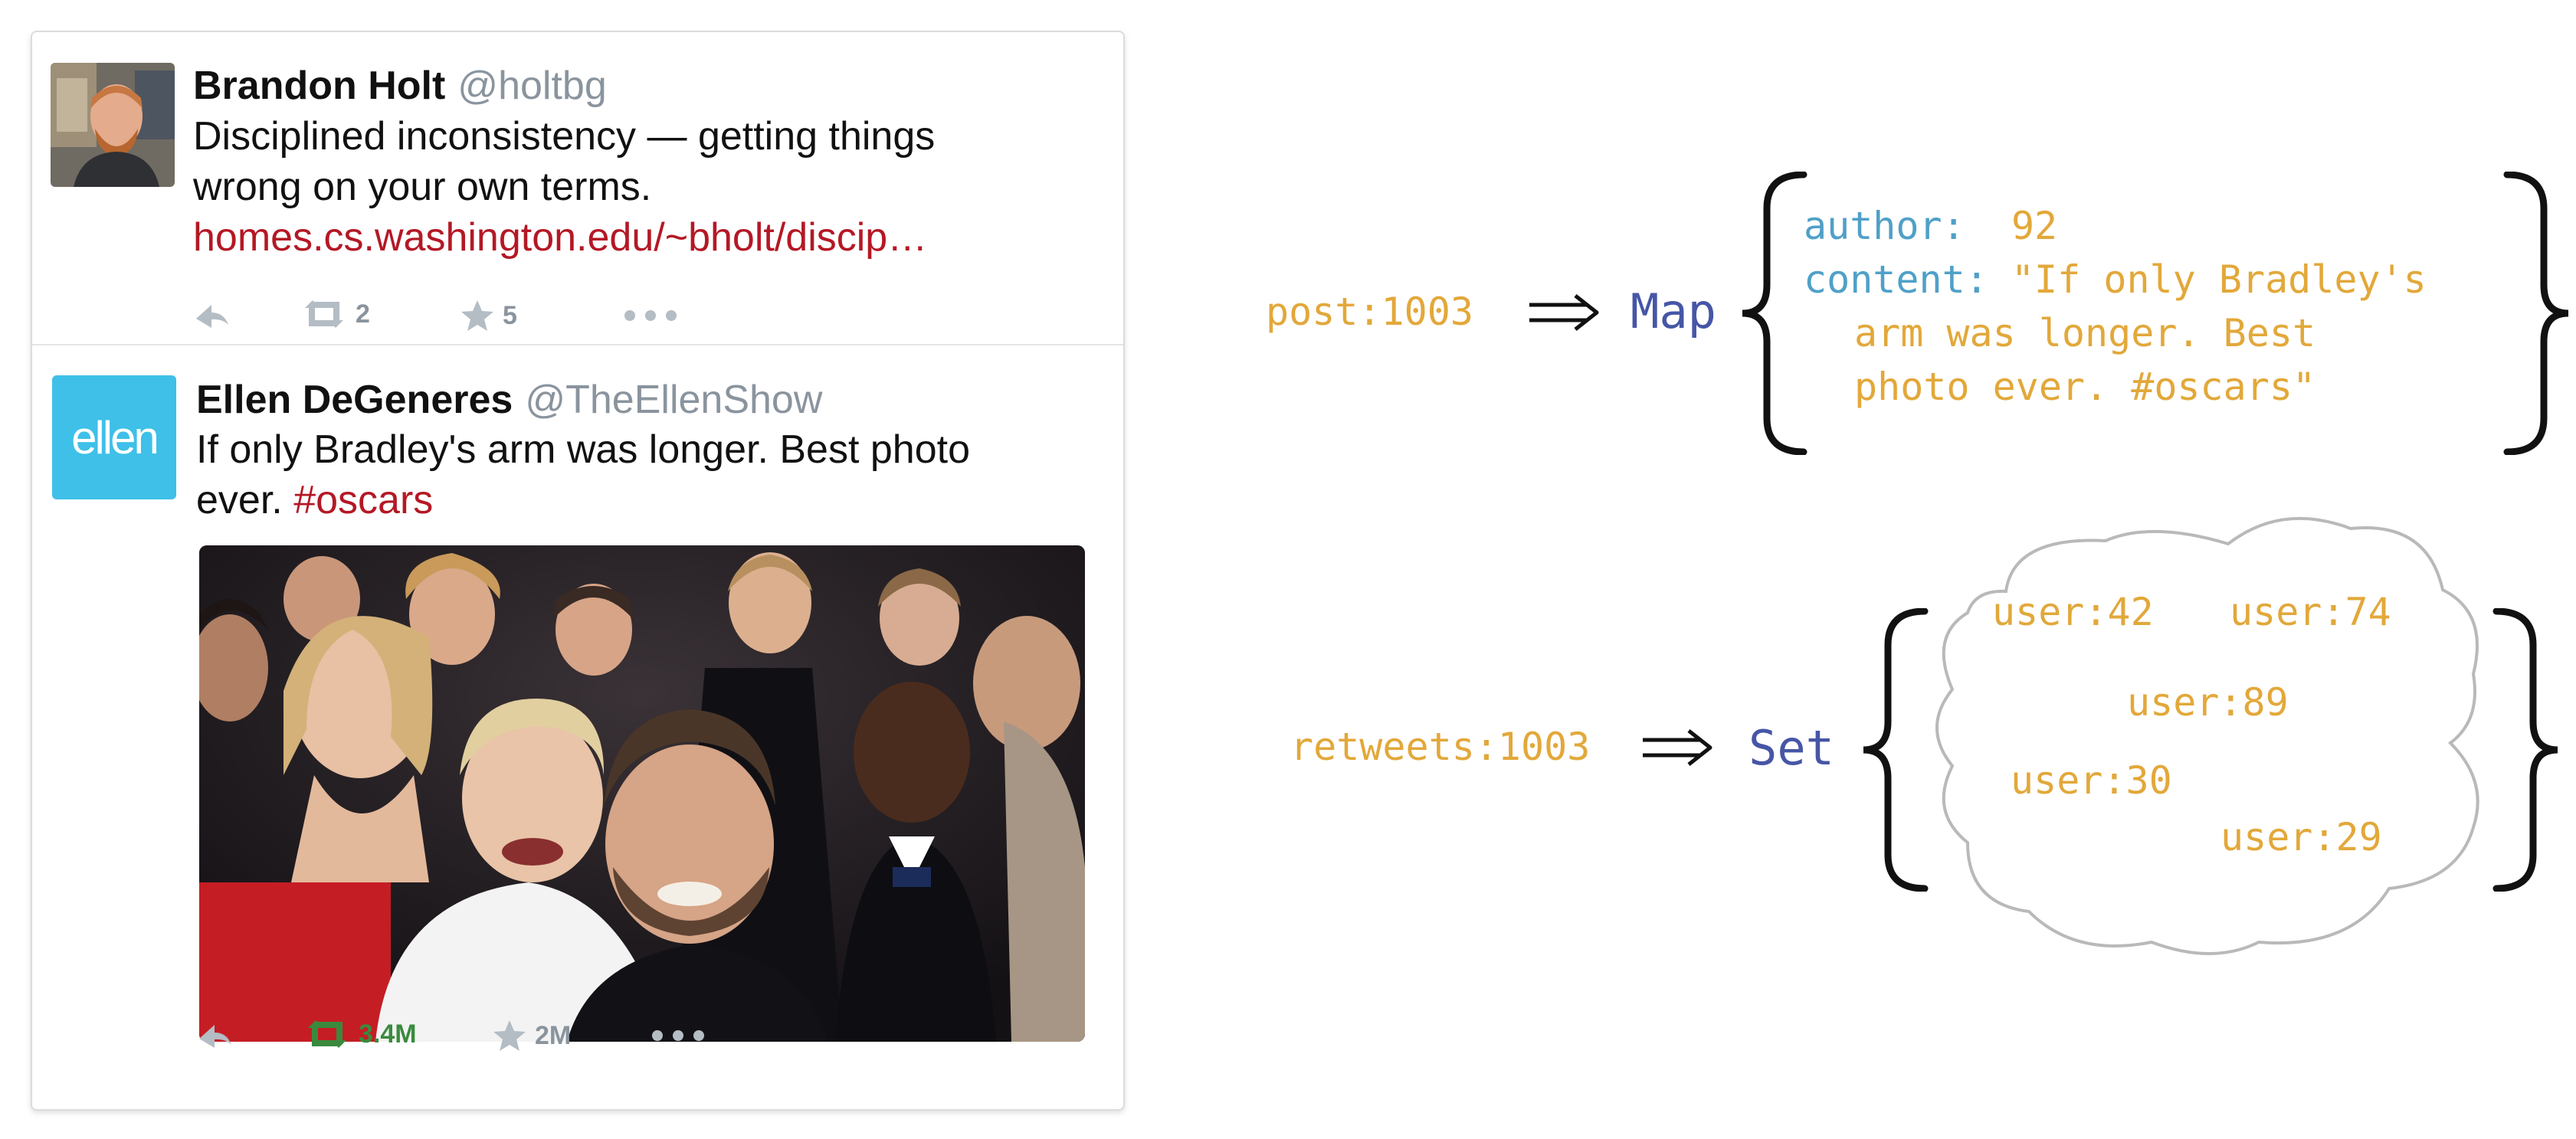 This screenshot has height=1139, width=2576. I want to click on map-field-continuation: photo ever. #oscars", so click(2085, 387).